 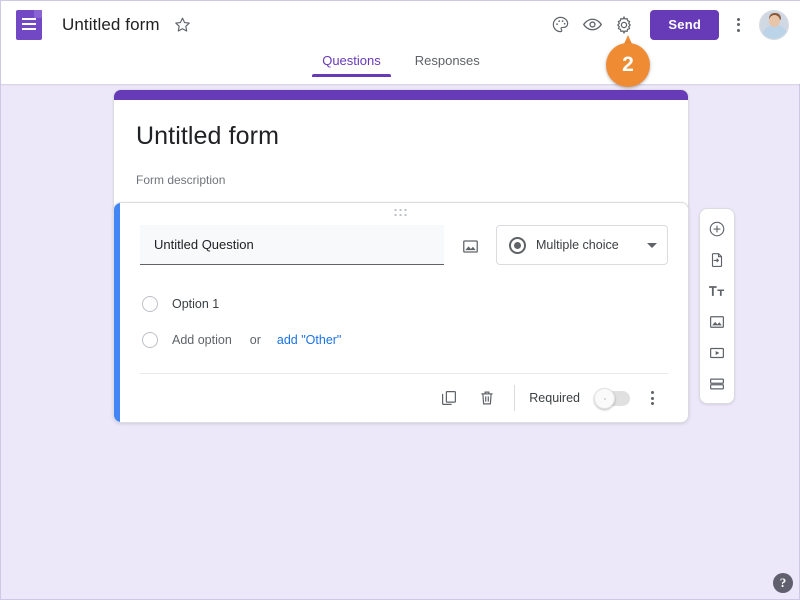 What do you see at coordinates (717, 259) in the screenshot?
I see `import-questions-button` at bounding box center [717, 259].